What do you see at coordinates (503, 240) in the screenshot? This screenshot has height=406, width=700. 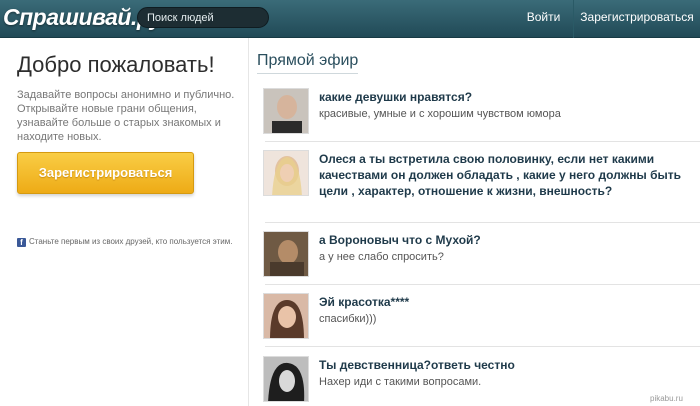 I see `question-link: а Вороновыч что с Мухой?` at bounding box center [503, 240].